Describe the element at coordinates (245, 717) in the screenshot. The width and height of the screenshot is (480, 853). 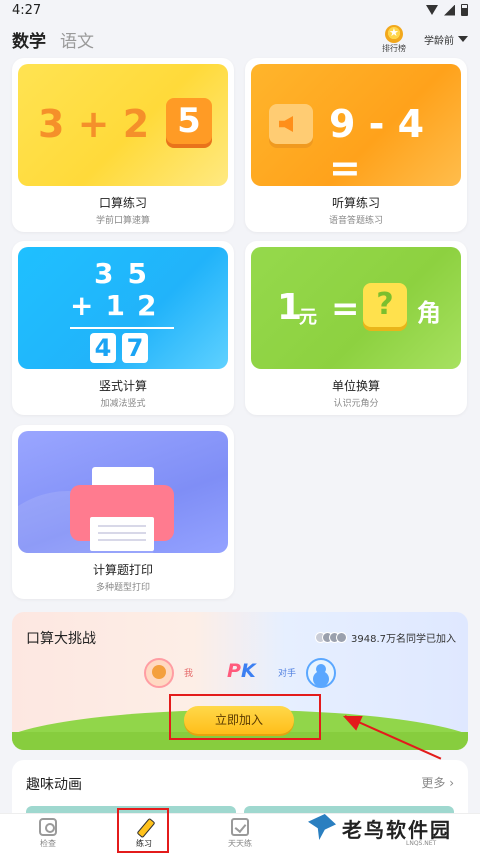
I see `highlight-box-join` at that location.